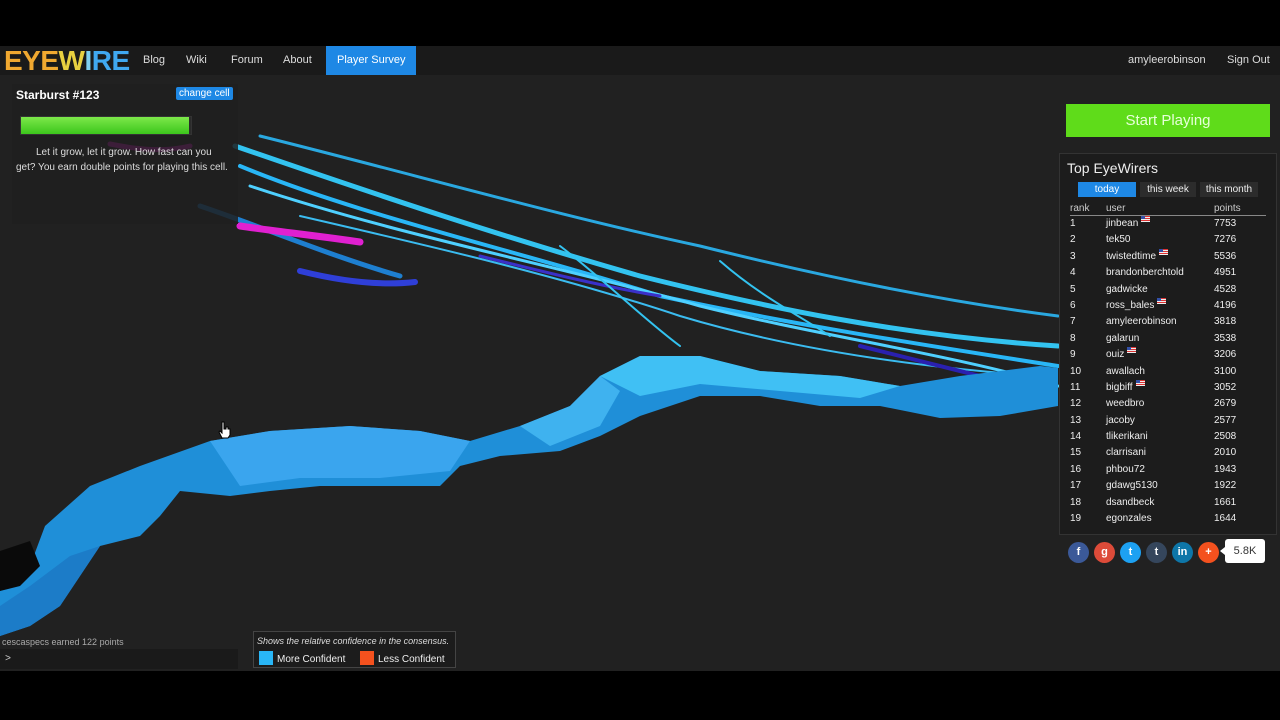 The width and height of the screenshot is (1280, 720). What do you see at coordinates (367, 658) in the screenshot?
I see `less-confident-swatch` at bounding box center [367, 658].